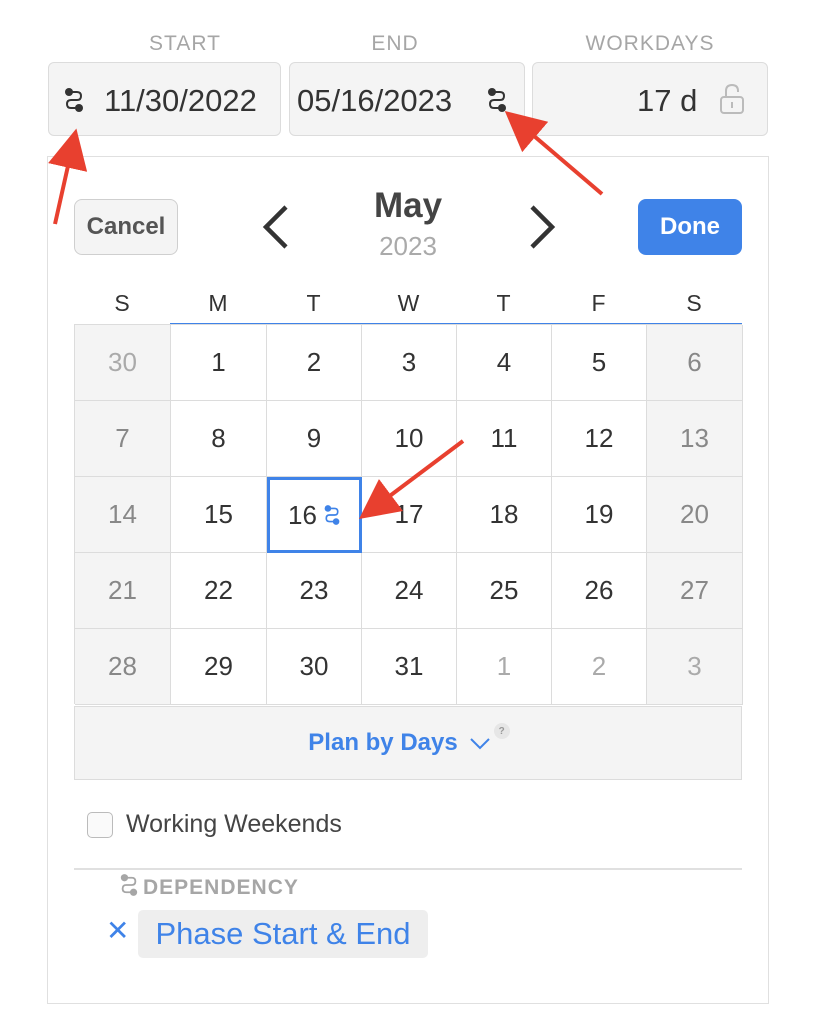 The image size is (826, 1024). Describe the element at coordinates (732, 103) in the screenshot. I see `unlock-icon` at that location.